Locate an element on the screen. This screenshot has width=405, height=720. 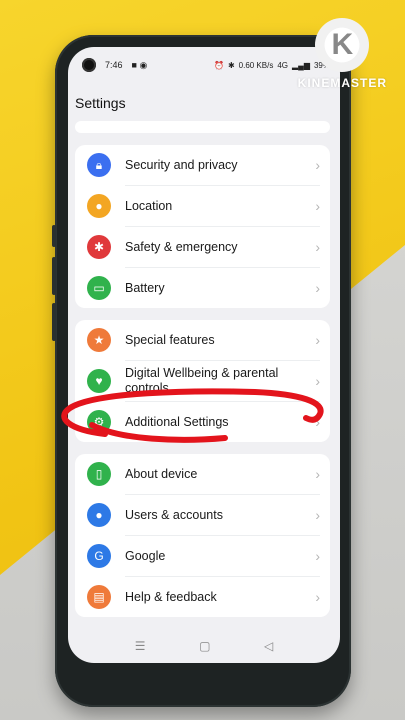
settings-item-label: Digital Wellbeing & parental controls is located at coordinates (202, 380).